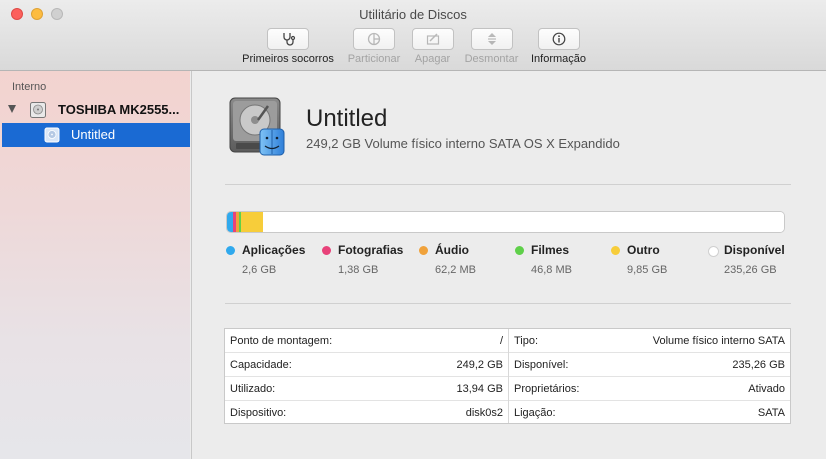  Describe the element at coordinates (289, 39) in the screenshot. I see `stethoscope-icon` at that location.